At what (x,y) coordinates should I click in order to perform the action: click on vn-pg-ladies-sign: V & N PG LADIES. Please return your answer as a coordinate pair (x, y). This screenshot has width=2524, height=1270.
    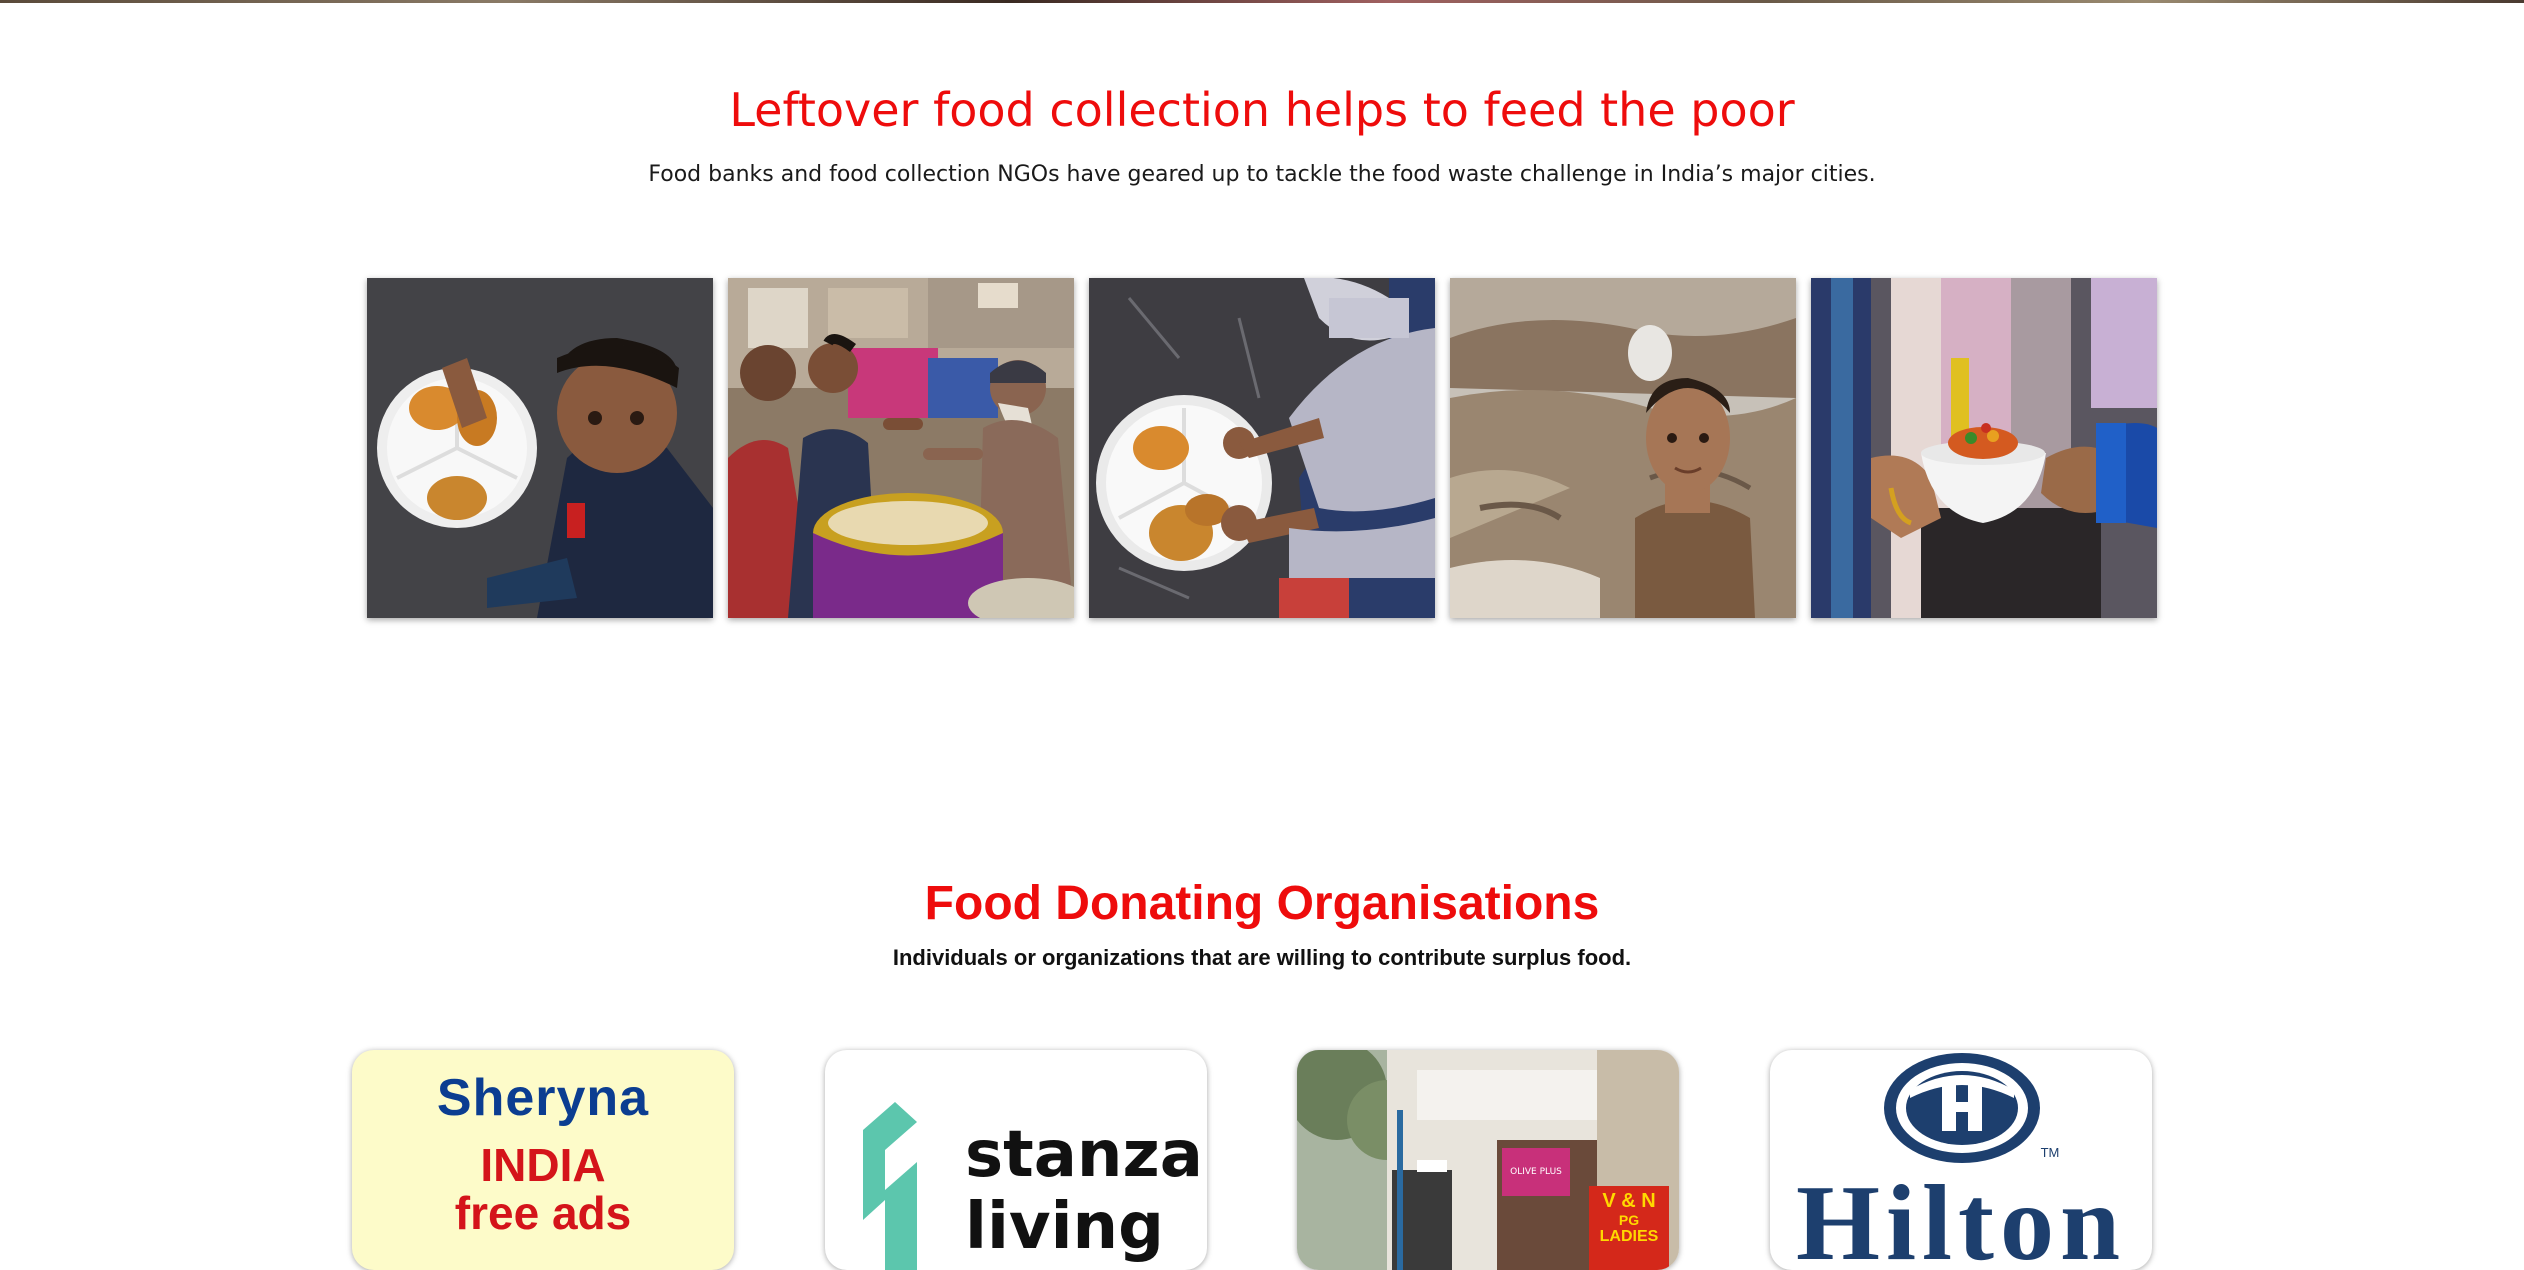
    Looking at the image, I should click on (1629, 1228).